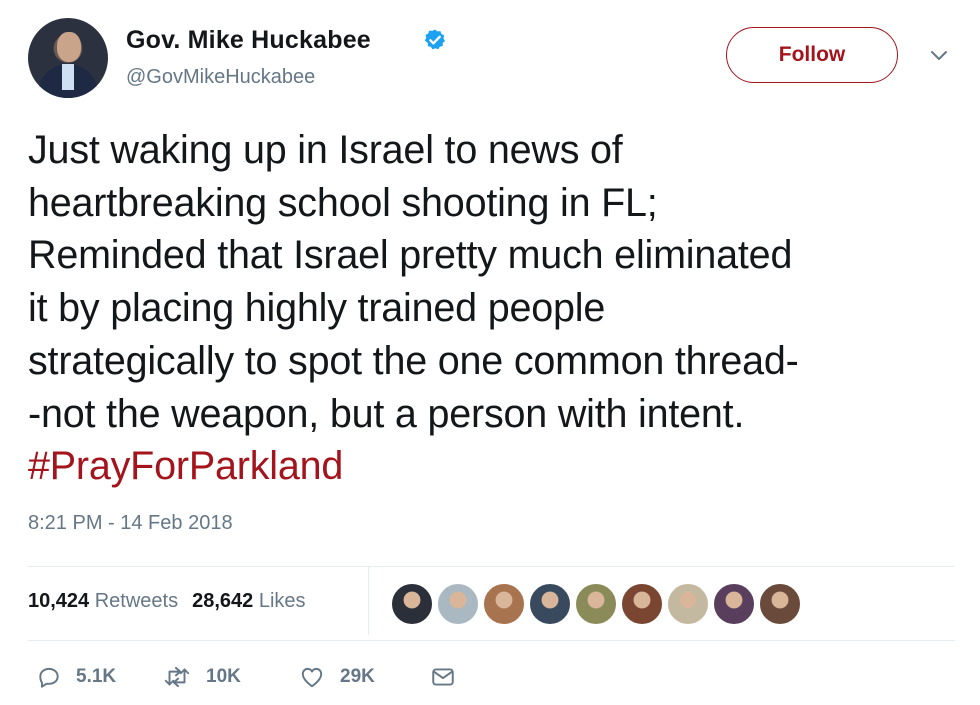 Image resolution: width=980 pixels, height=705 pixels. What do you see at coordinates (223, 601) in the screenshot?
I see `likes-count: 28,642` at bounding box center [223, 601].